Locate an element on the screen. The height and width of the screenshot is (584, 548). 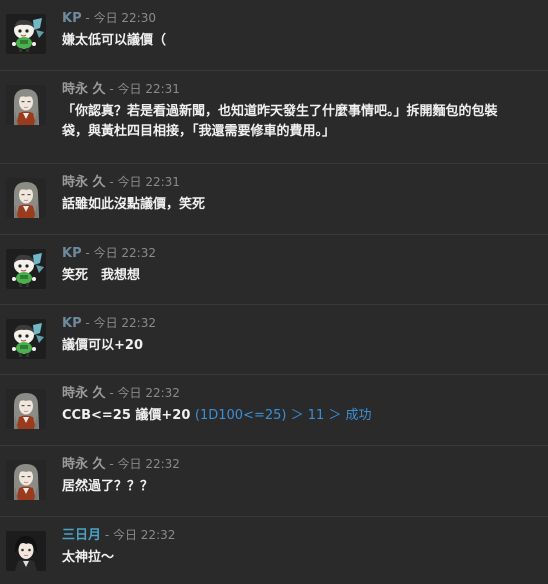
chat-message: KP - 今日 22:30 嫌太低可以議價（ is located at coordinates (274, 35).